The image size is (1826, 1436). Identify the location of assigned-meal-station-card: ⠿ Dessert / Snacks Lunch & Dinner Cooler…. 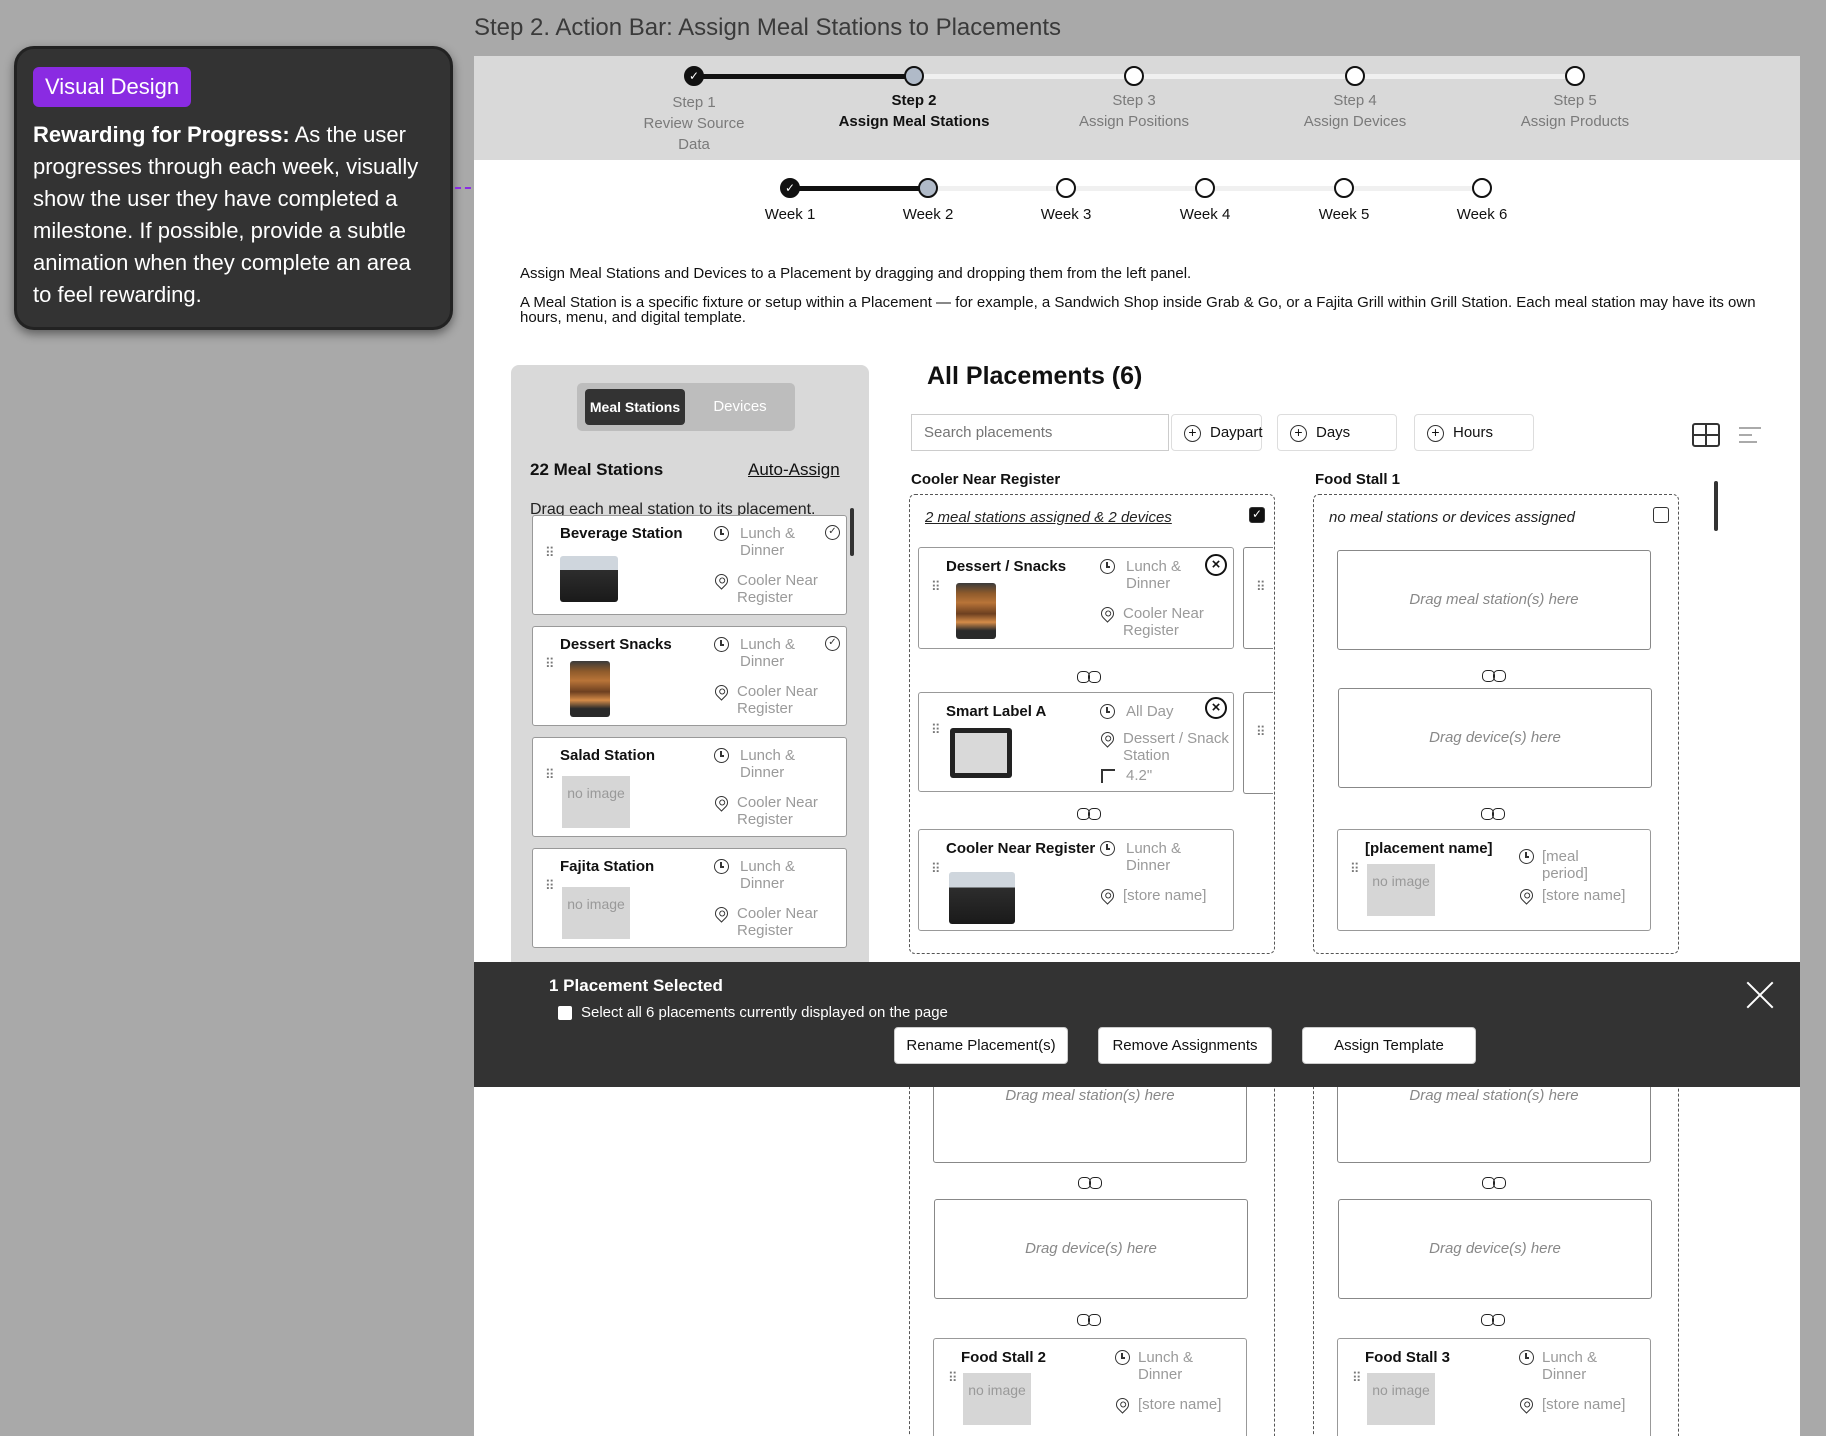
(1076, 598).